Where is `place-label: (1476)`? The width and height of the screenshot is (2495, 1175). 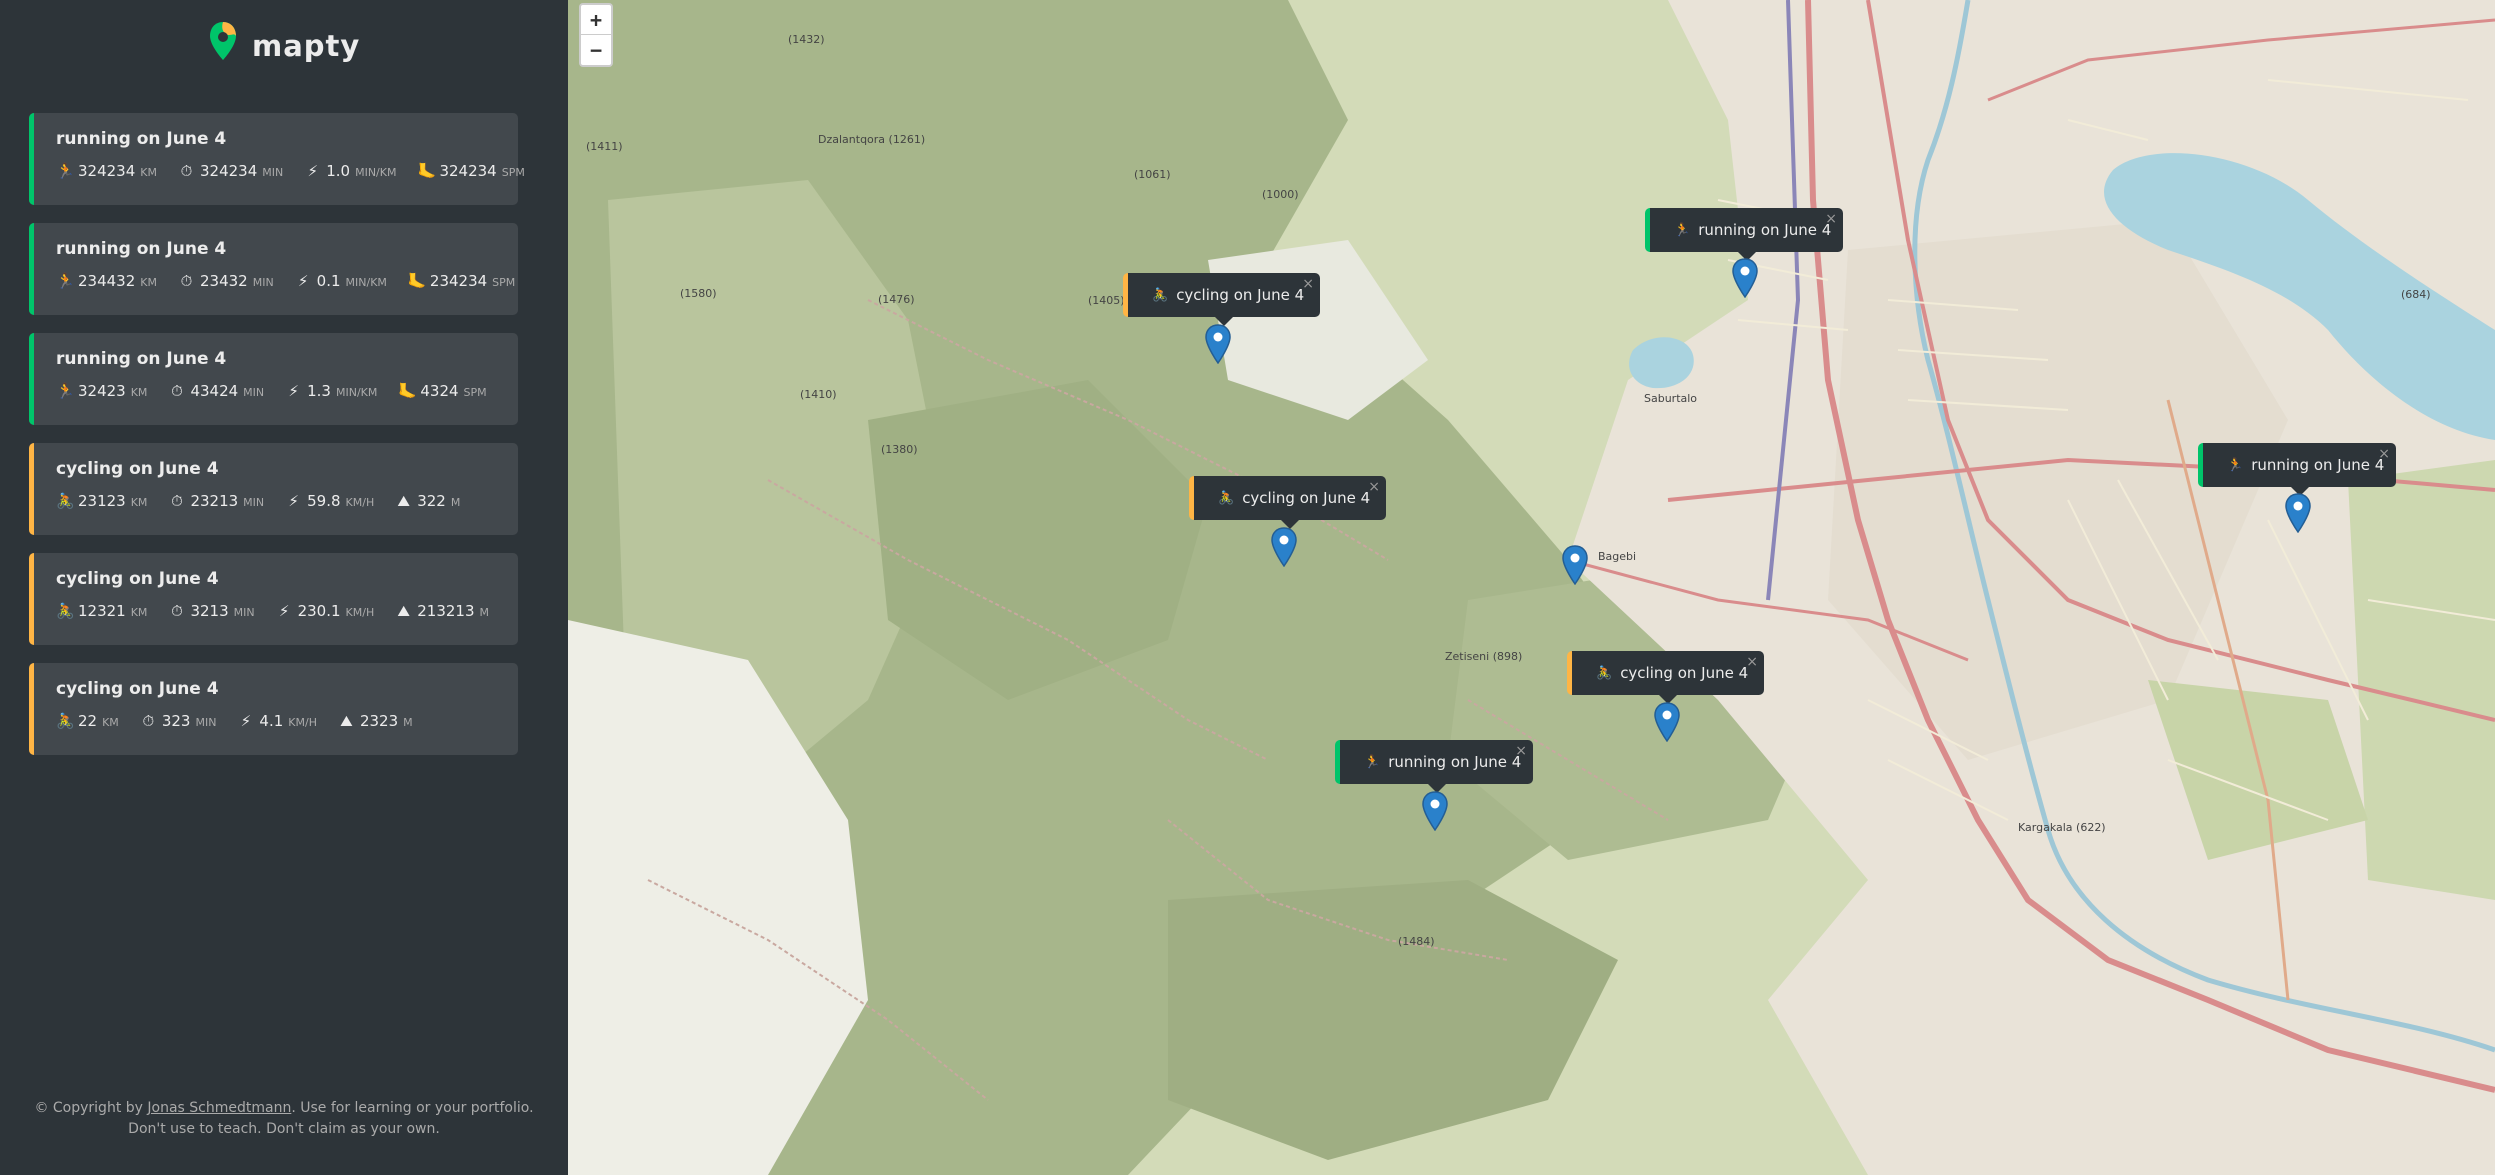 place-label: (1476) is located at coordinates (896, 299).